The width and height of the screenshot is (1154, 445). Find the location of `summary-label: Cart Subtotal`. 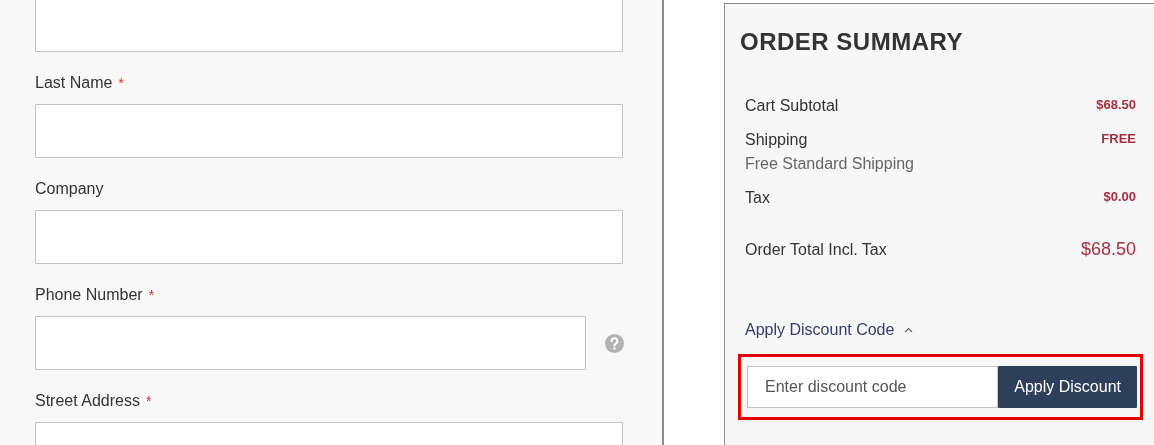

summary-label: Cart Subtotal is located at coordinates (792, 106).